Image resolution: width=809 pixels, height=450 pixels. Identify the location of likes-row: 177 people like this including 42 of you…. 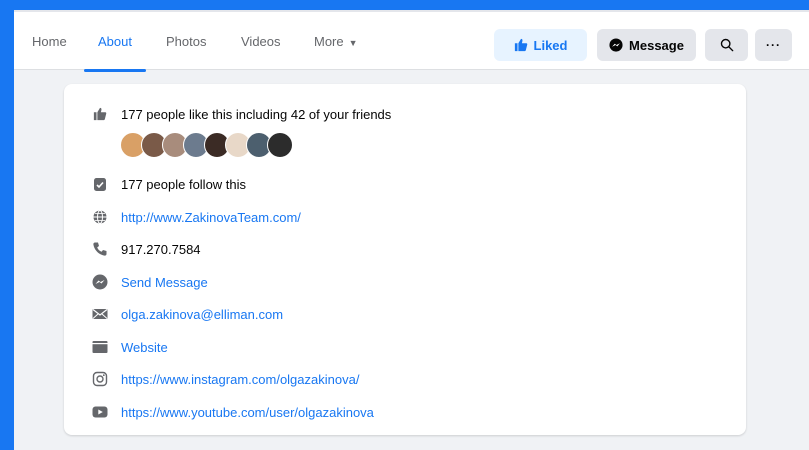
(241, 114).